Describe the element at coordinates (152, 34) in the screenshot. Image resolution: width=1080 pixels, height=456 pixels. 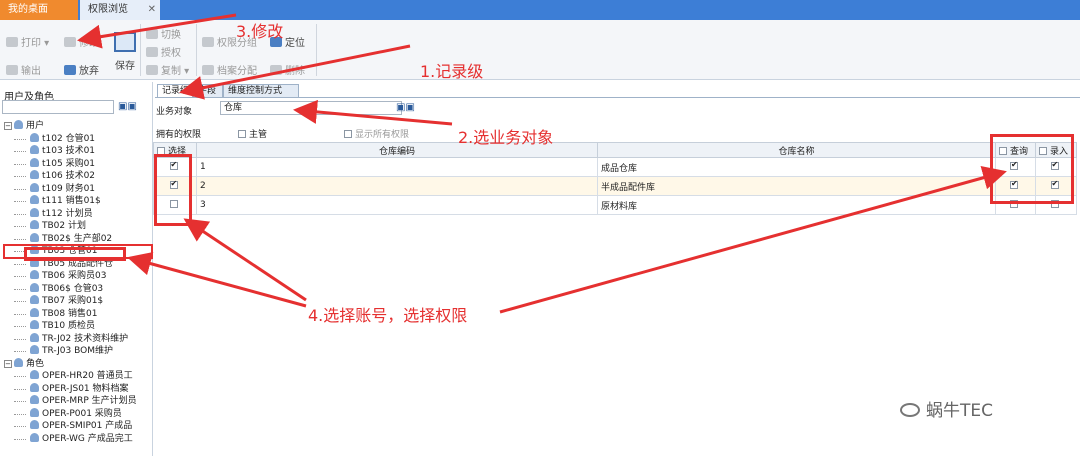
I see `switch-icon` at that location.